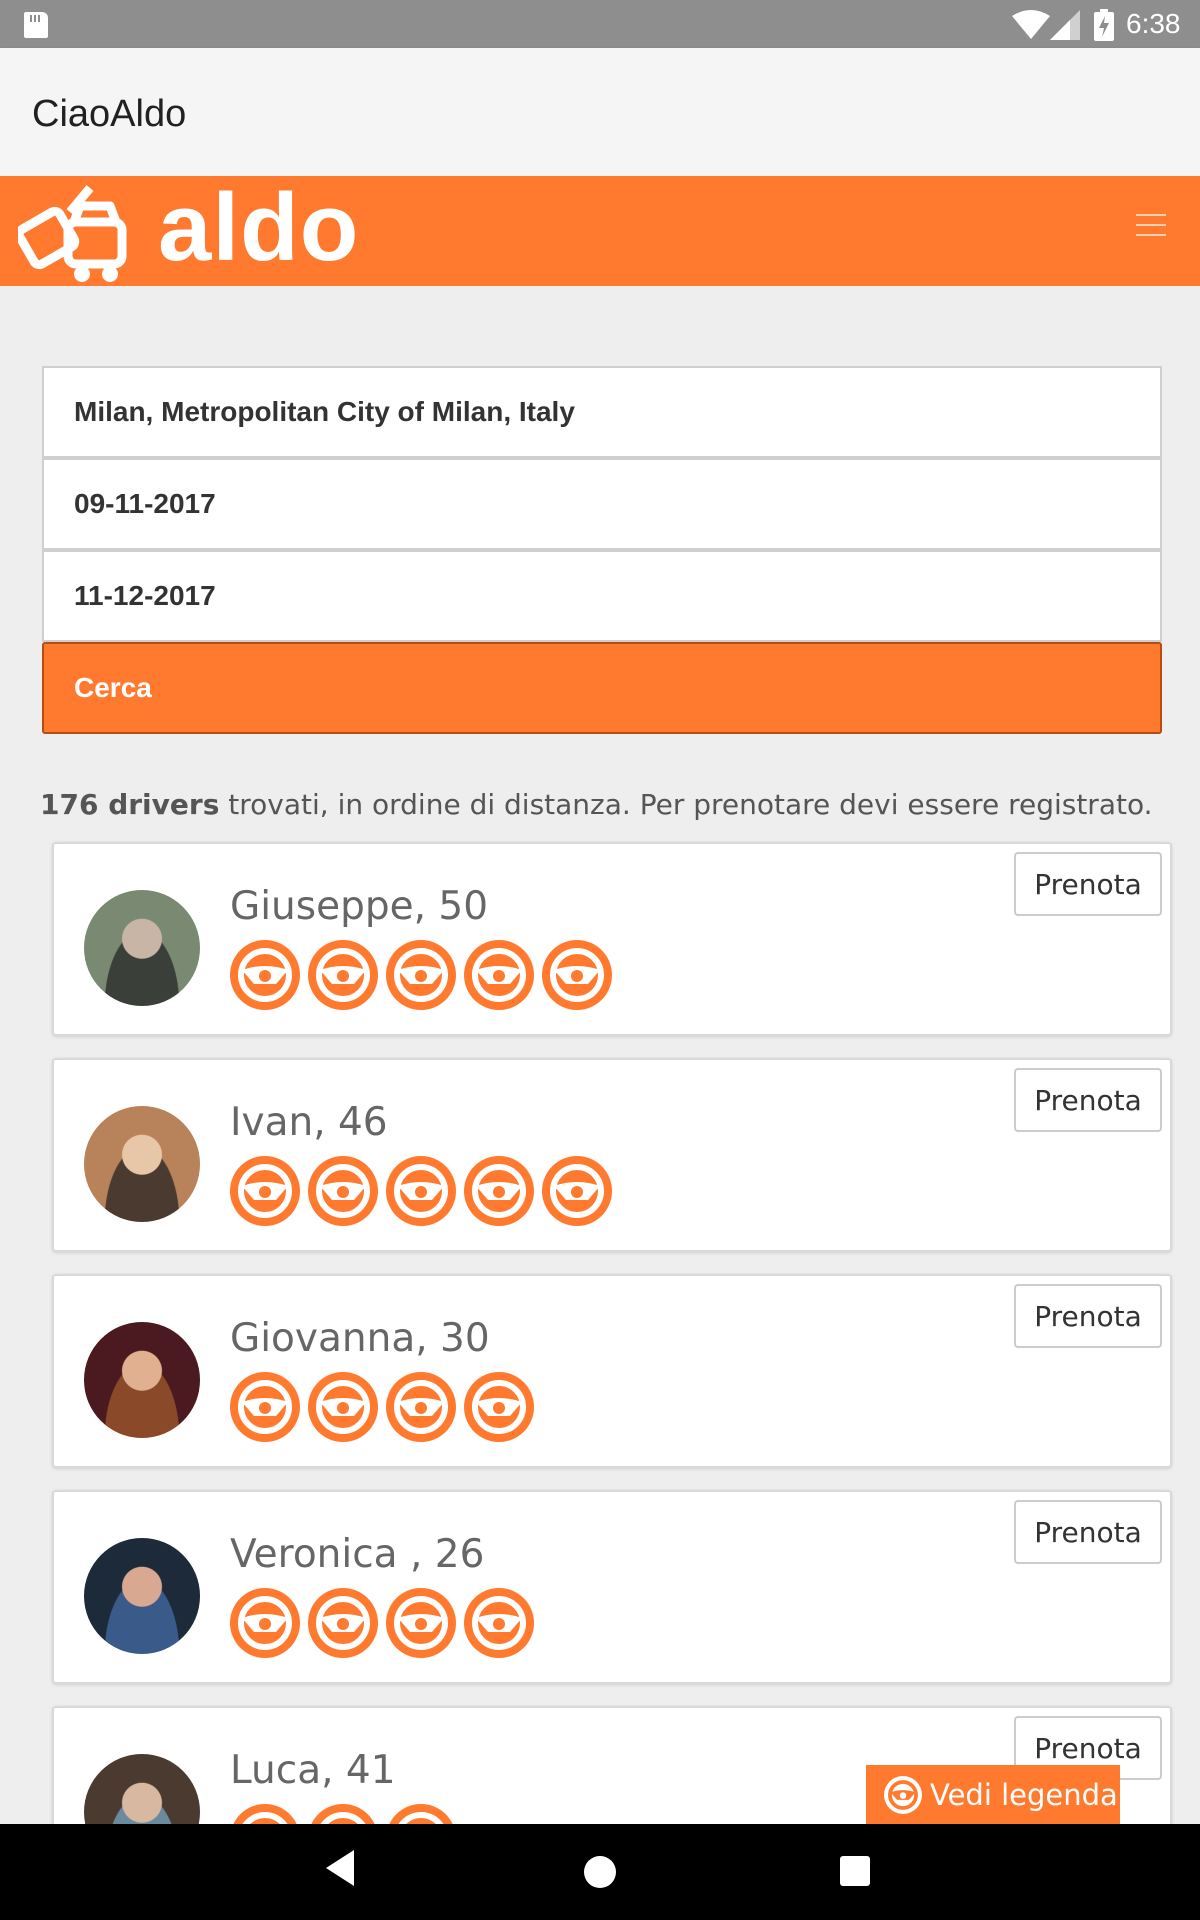 The height and width of the screenshot is (1920, 1200). What do you see at coordinates (600, 112) in the screenshot?
I see `app-bar: CiaoAldo` at bounding box center [600, 112].